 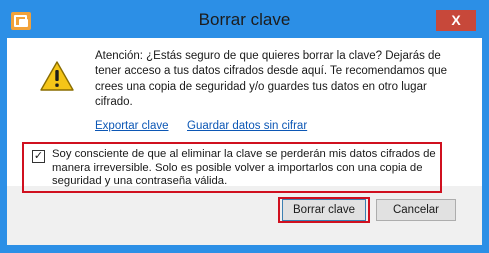 What do you see at coordinates (57, 76) in the screenshot?
I see `warning-triangle-icon` at bounding box center [57, 76].